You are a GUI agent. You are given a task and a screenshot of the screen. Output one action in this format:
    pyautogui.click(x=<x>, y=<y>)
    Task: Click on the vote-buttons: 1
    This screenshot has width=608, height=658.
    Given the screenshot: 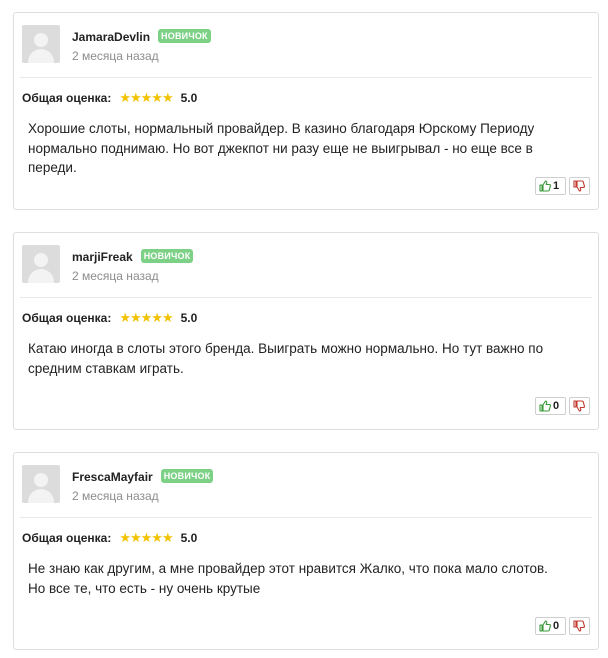 What is the action you would take?
    pyautogui.click(x=562, y=186)
    